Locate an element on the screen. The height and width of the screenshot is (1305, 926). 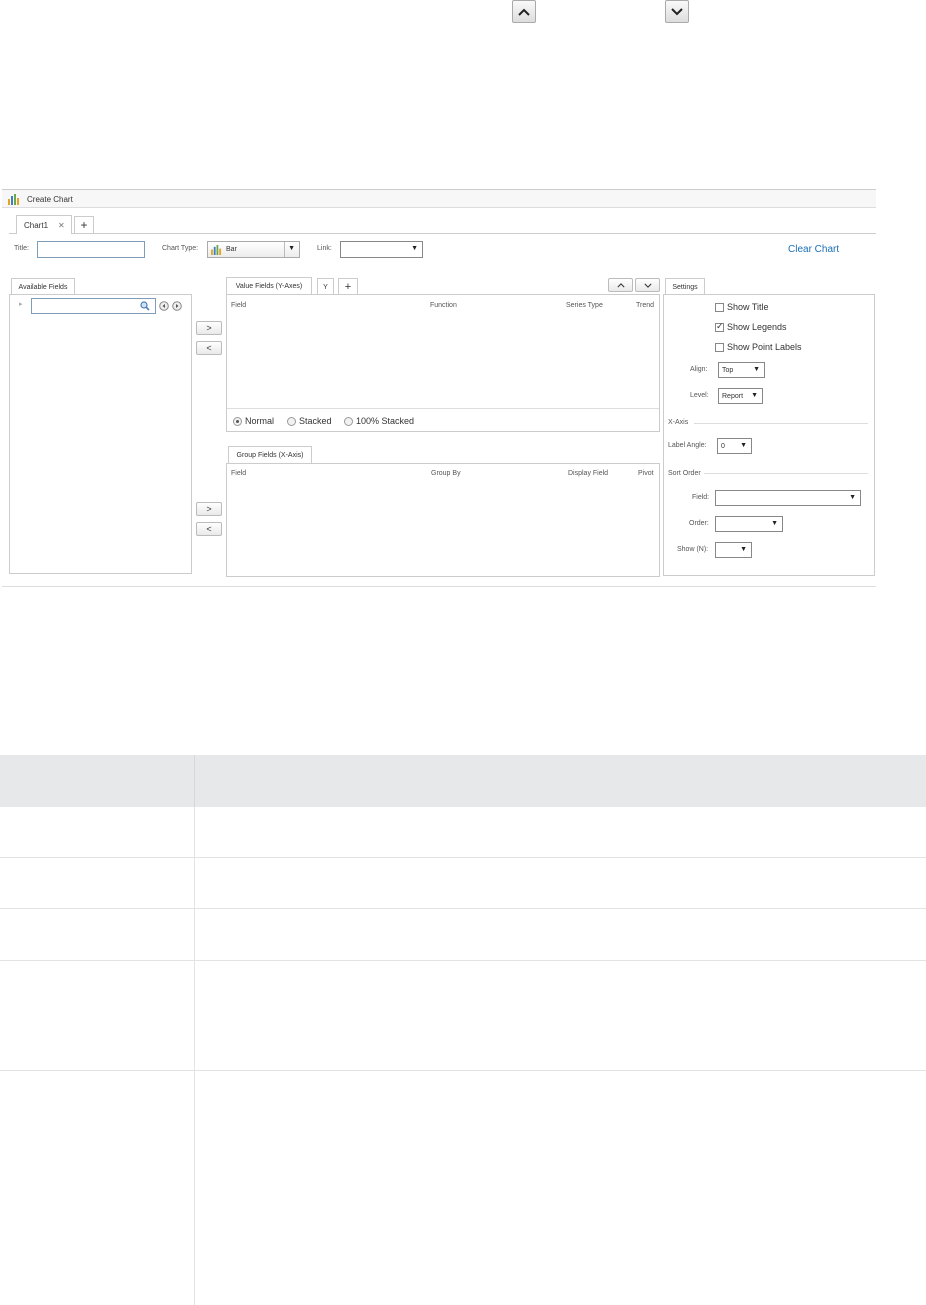
table-header-row is located at coordinates (463, 781).